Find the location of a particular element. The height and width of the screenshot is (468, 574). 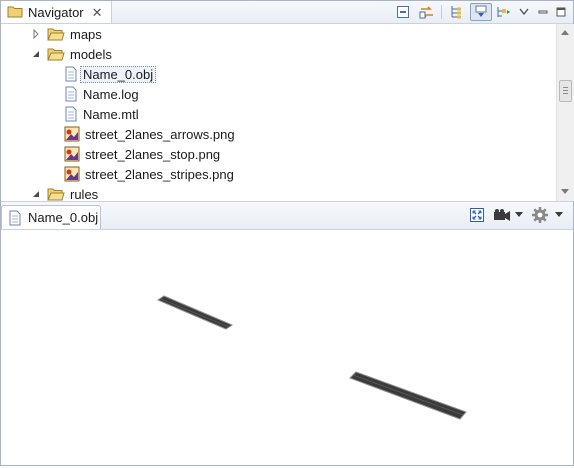

tree-item-label: street_2lanes_stop.png is located at coordinates (153, 154).